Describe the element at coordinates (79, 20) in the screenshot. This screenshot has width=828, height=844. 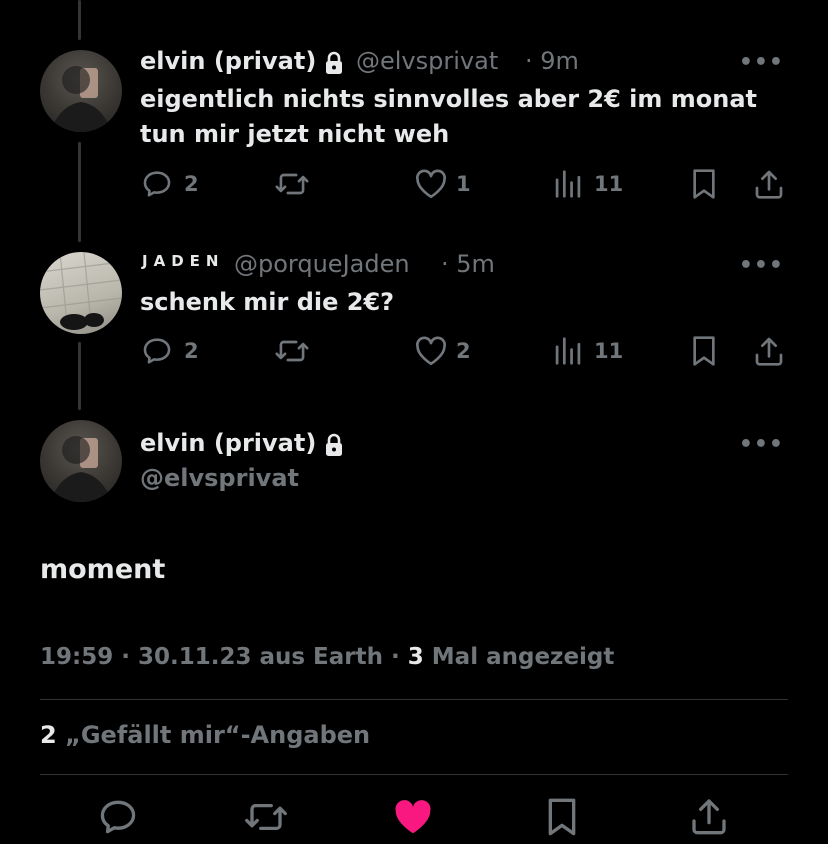
I see `thread-line-top` at that location.